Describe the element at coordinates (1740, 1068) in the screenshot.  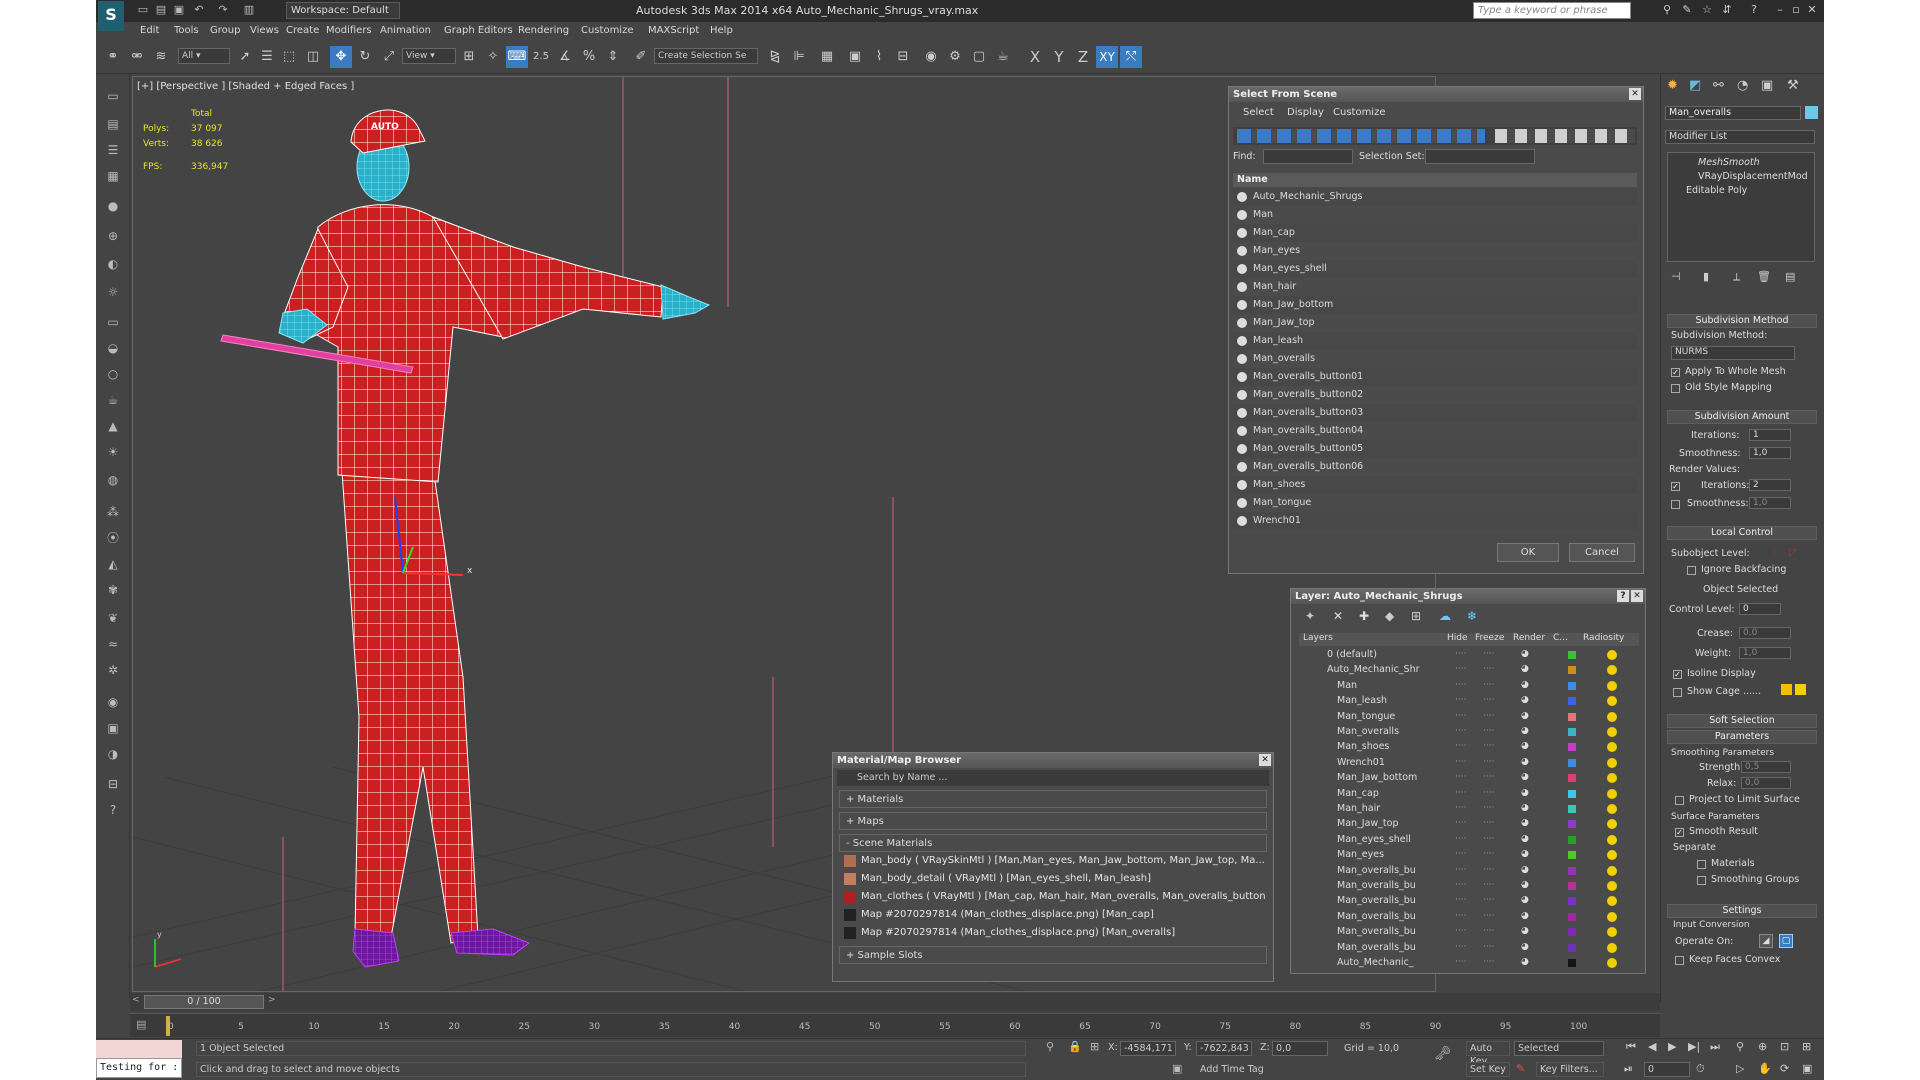
I see `fov-icon: ▷` at that location.